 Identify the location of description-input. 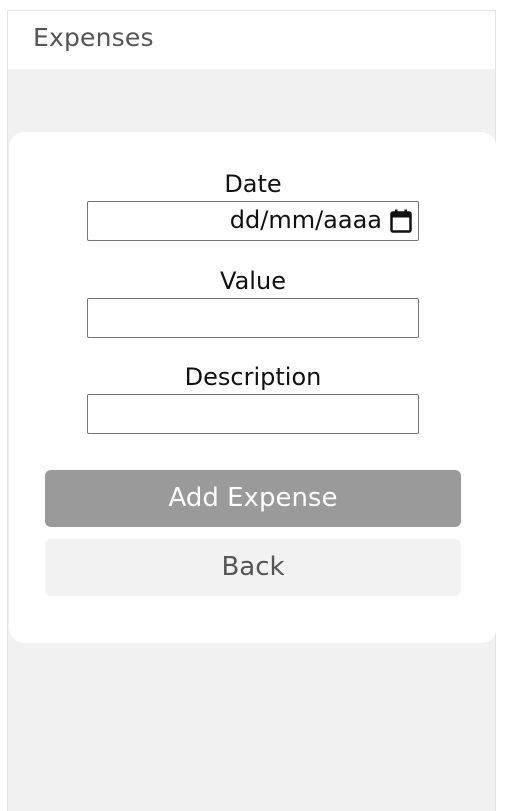
(253, 414).